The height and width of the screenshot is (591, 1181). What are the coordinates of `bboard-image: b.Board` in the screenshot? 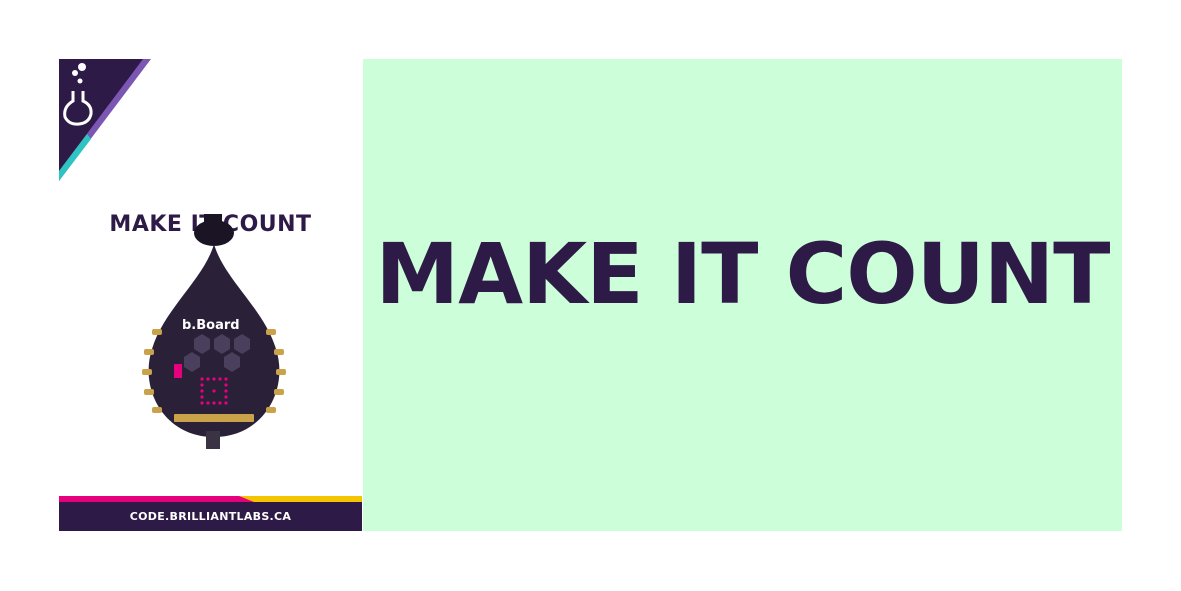 It's located at (214, 331).